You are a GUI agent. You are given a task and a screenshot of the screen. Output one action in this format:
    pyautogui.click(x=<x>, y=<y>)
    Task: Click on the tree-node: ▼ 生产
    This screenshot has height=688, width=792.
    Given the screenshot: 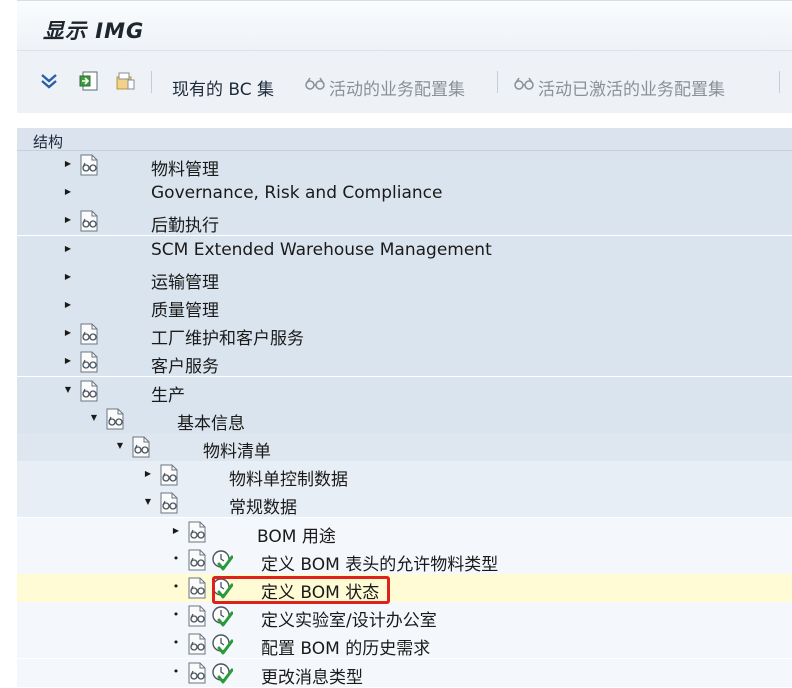 What is the action you would take?
    pyautogui.click(x=404, y=391)
    